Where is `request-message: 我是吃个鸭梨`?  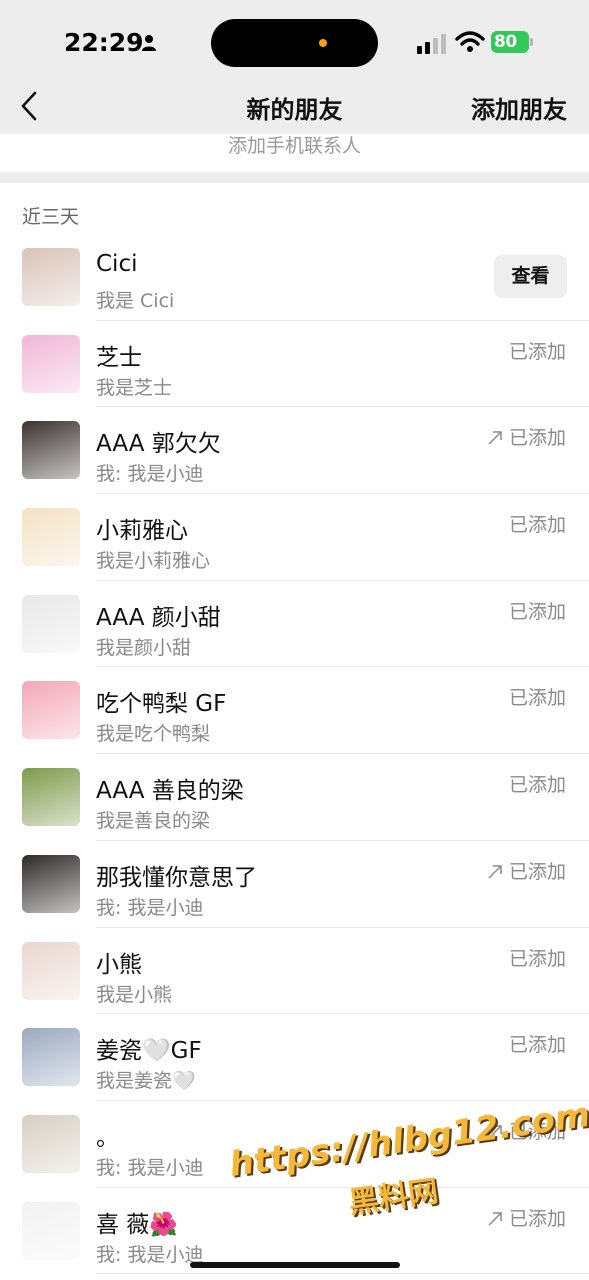 request-message: 我是吃个鸭梨 is located at coordinates (153, 734).